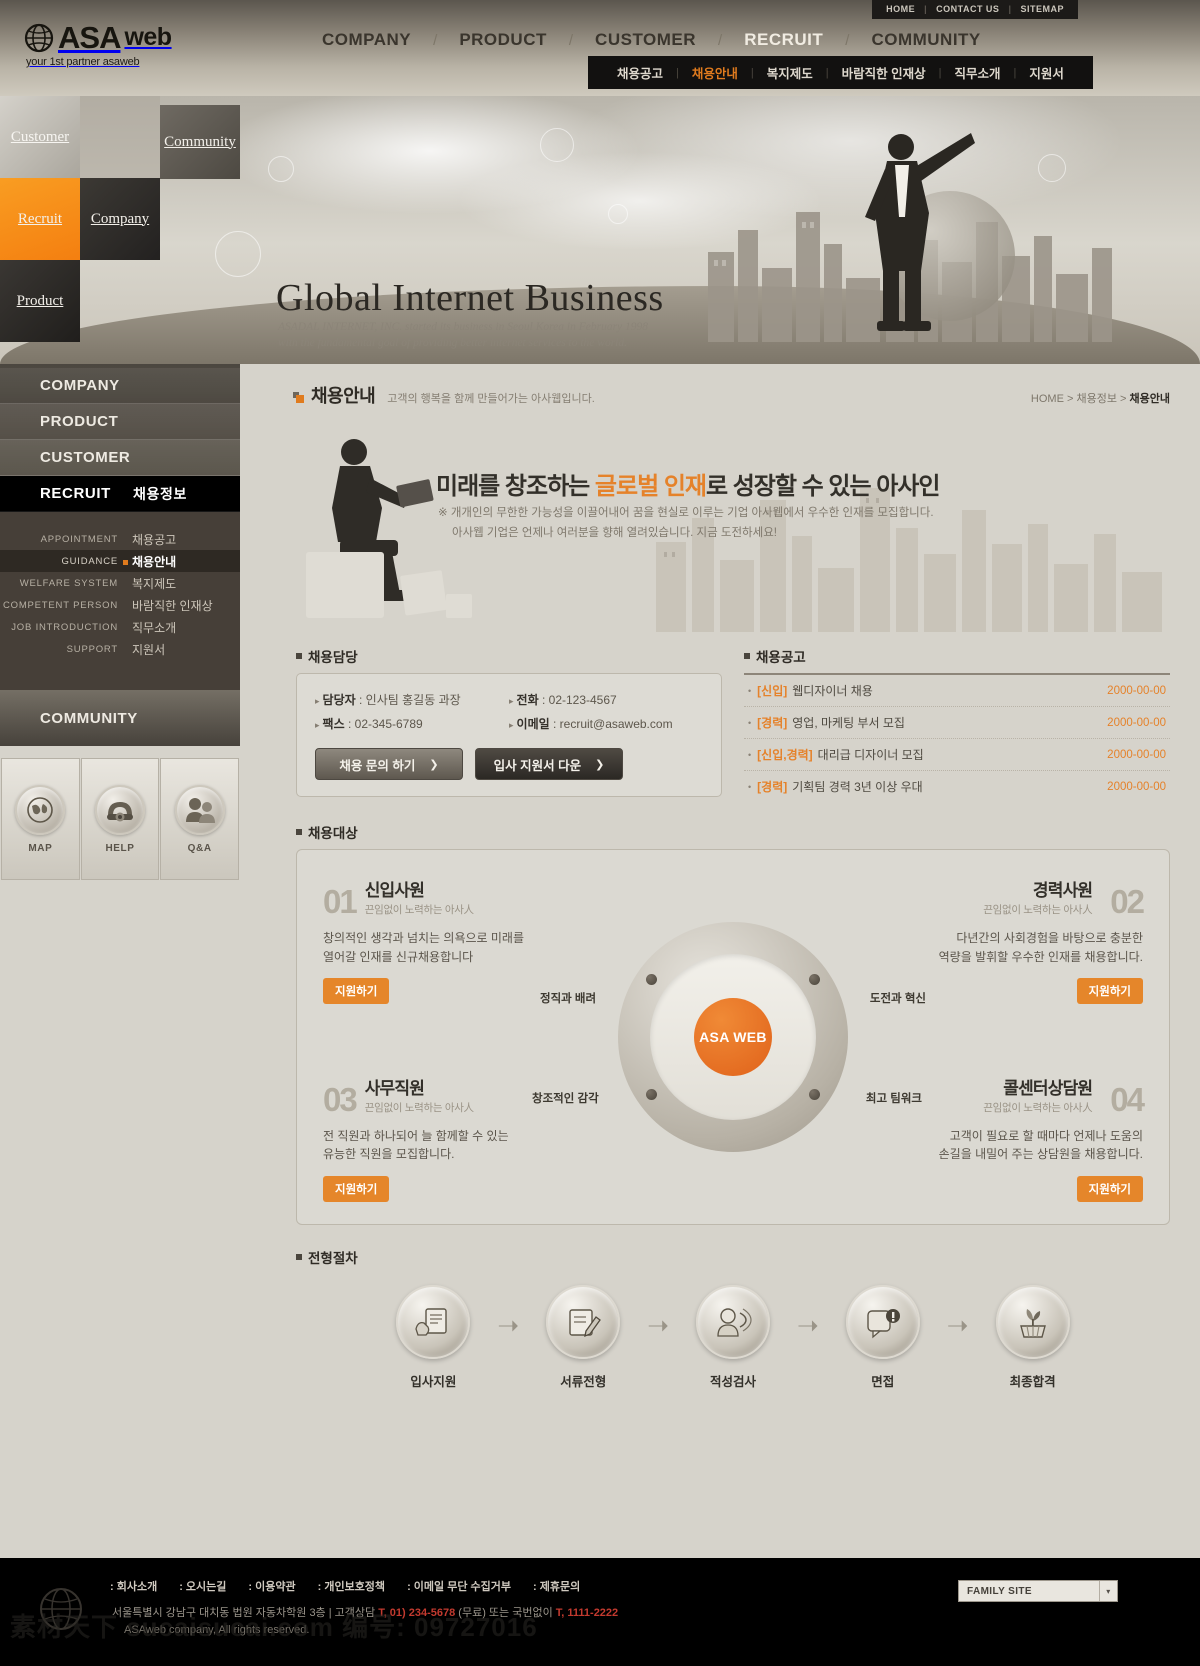 This screenshot has height=1666, width=1200. Describe the element at coordinates (772, 691) in the screenshot. I see `notice-tag: [신입]` at that location.